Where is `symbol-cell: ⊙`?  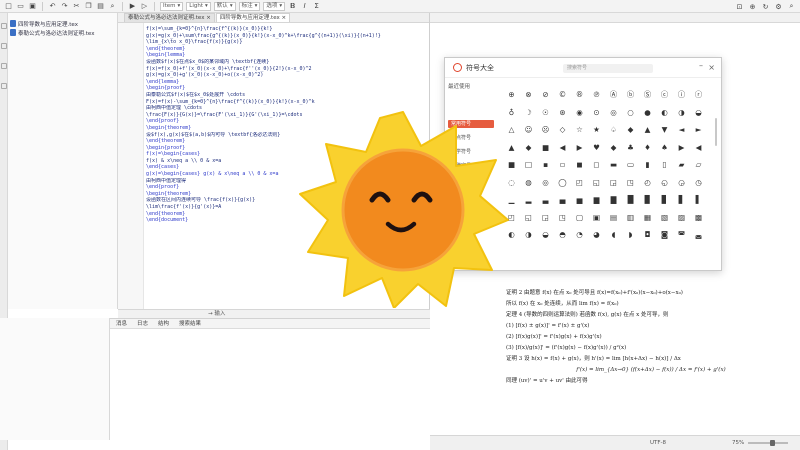 symbol-cell: ⊙ is located at coordinates (596, 113).